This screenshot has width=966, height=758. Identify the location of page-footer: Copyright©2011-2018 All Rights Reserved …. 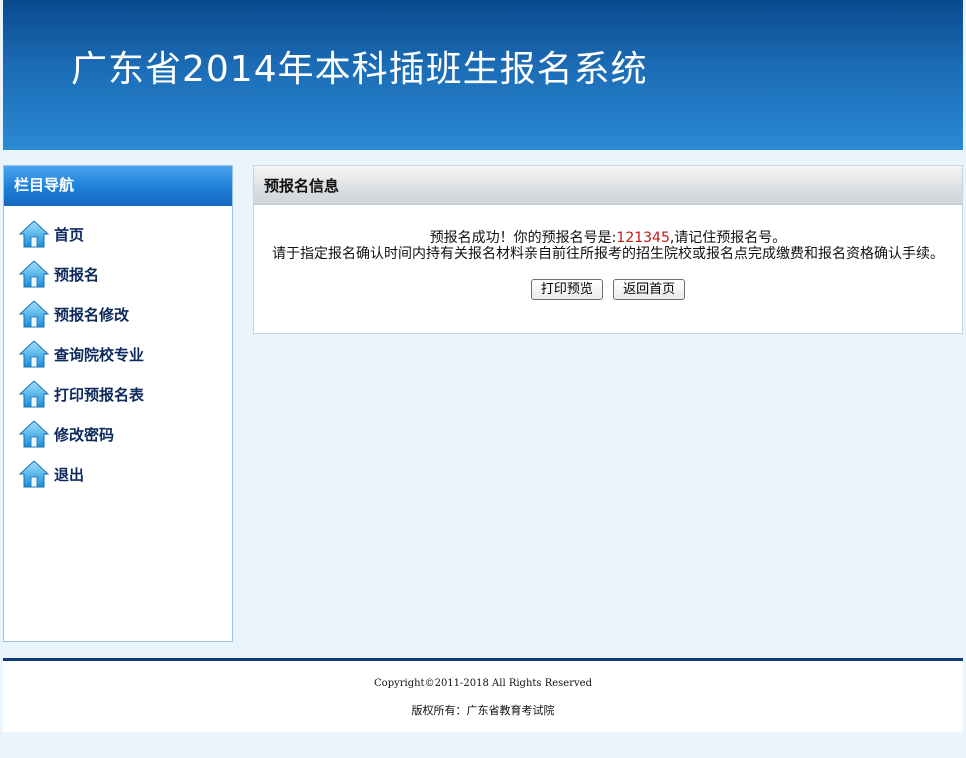
(483, 696).